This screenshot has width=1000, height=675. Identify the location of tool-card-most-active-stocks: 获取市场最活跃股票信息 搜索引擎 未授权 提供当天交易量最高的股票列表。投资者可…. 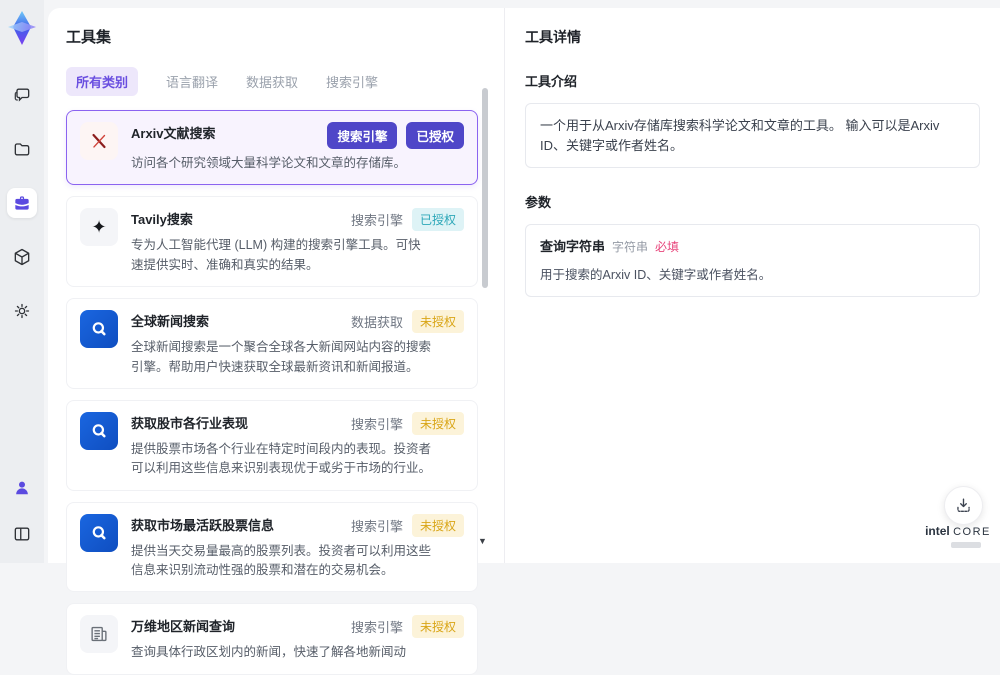
(272, 547).